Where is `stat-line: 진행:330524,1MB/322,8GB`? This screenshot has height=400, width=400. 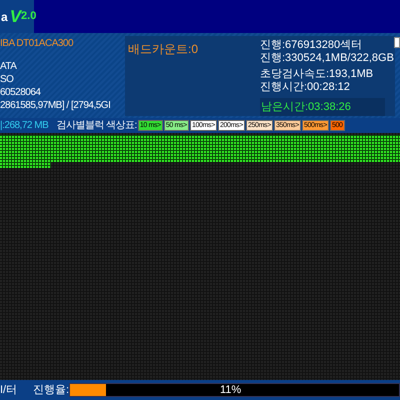
stat-line: 진행:330524,1MB/322,8GB is located at coordinates (327, 58).